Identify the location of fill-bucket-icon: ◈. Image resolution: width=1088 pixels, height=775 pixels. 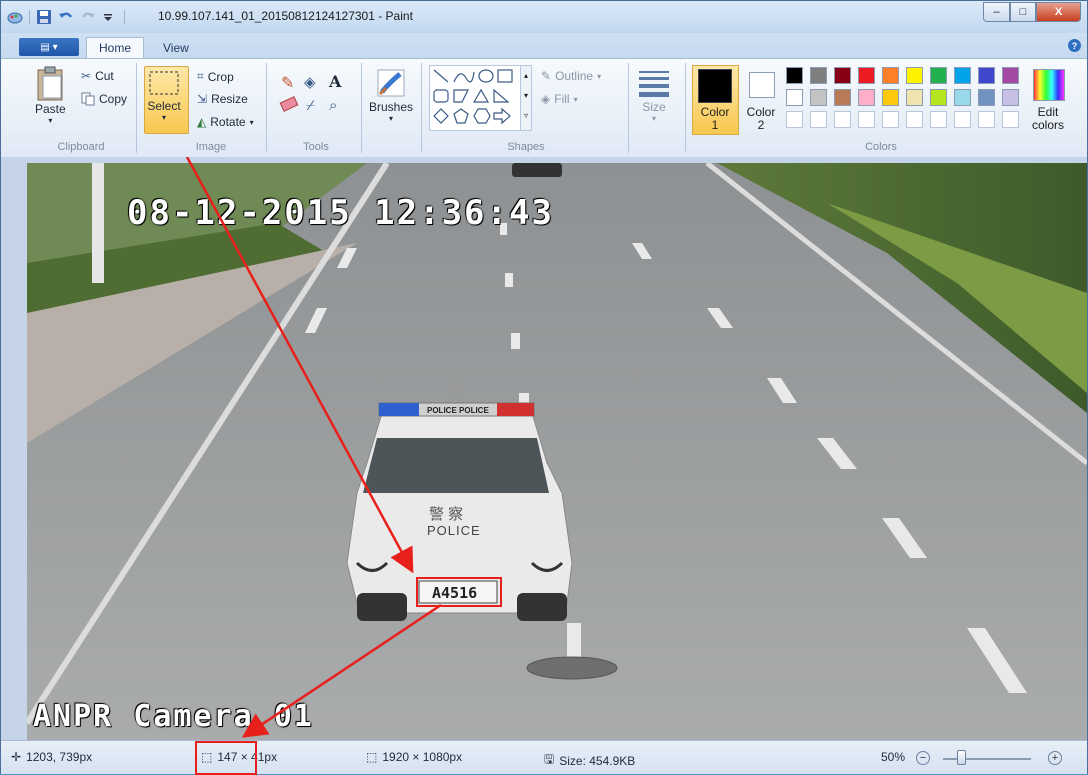
(310, 82).